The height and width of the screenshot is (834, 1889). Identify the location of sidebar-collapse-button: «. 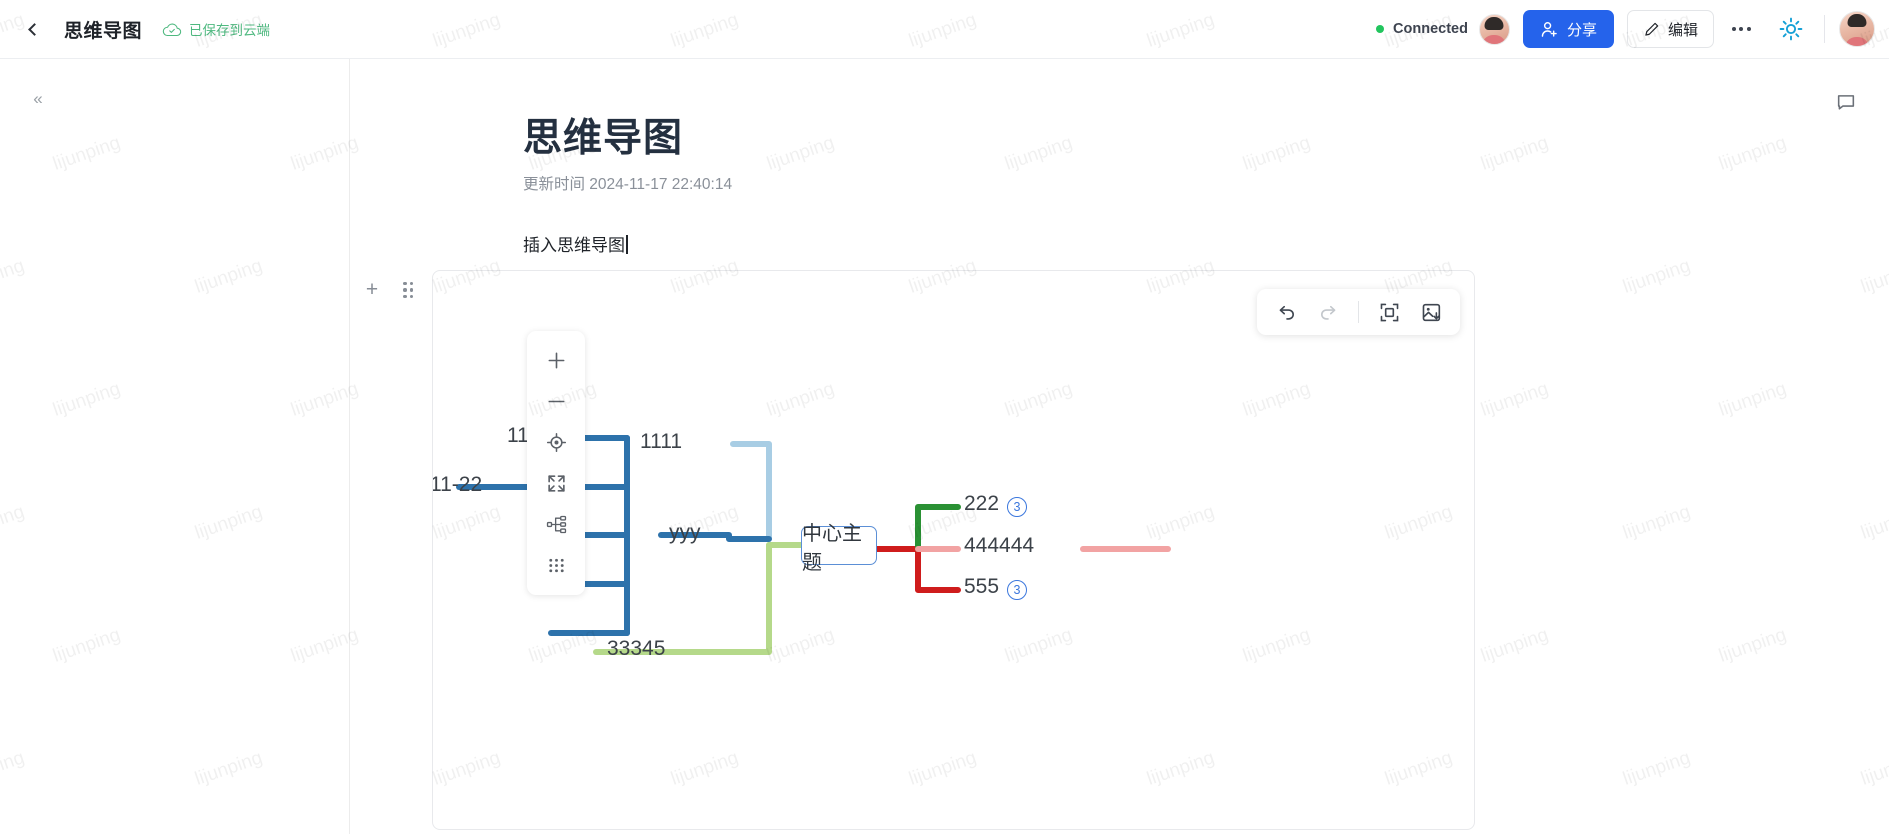
(38, 99).